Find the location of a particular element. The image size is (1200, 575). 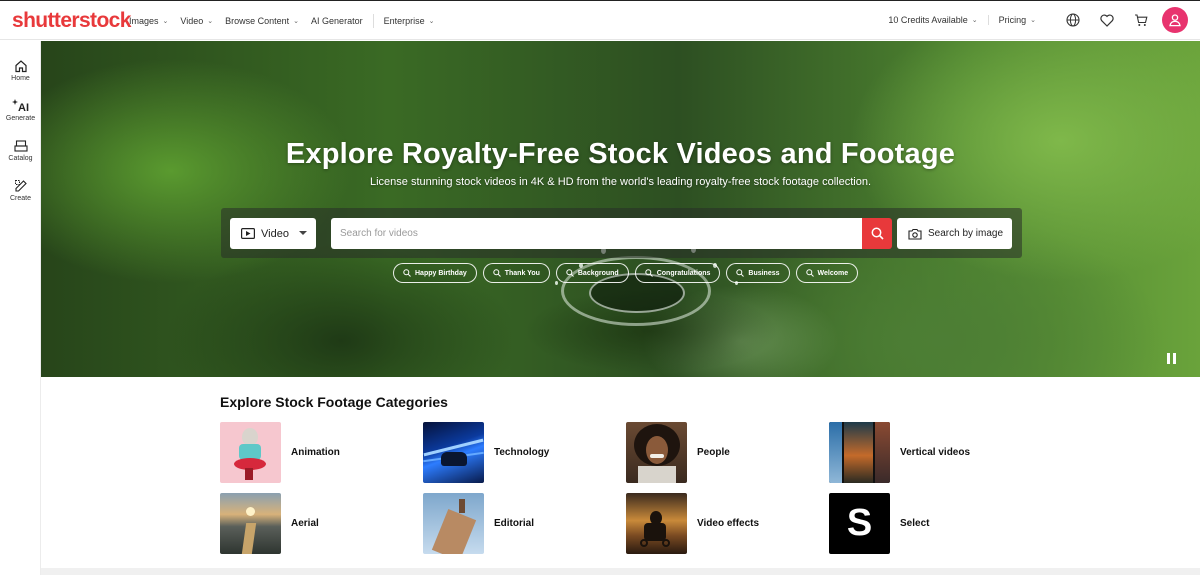

category-aerial: Aerial is located at coordinates (269, 523).